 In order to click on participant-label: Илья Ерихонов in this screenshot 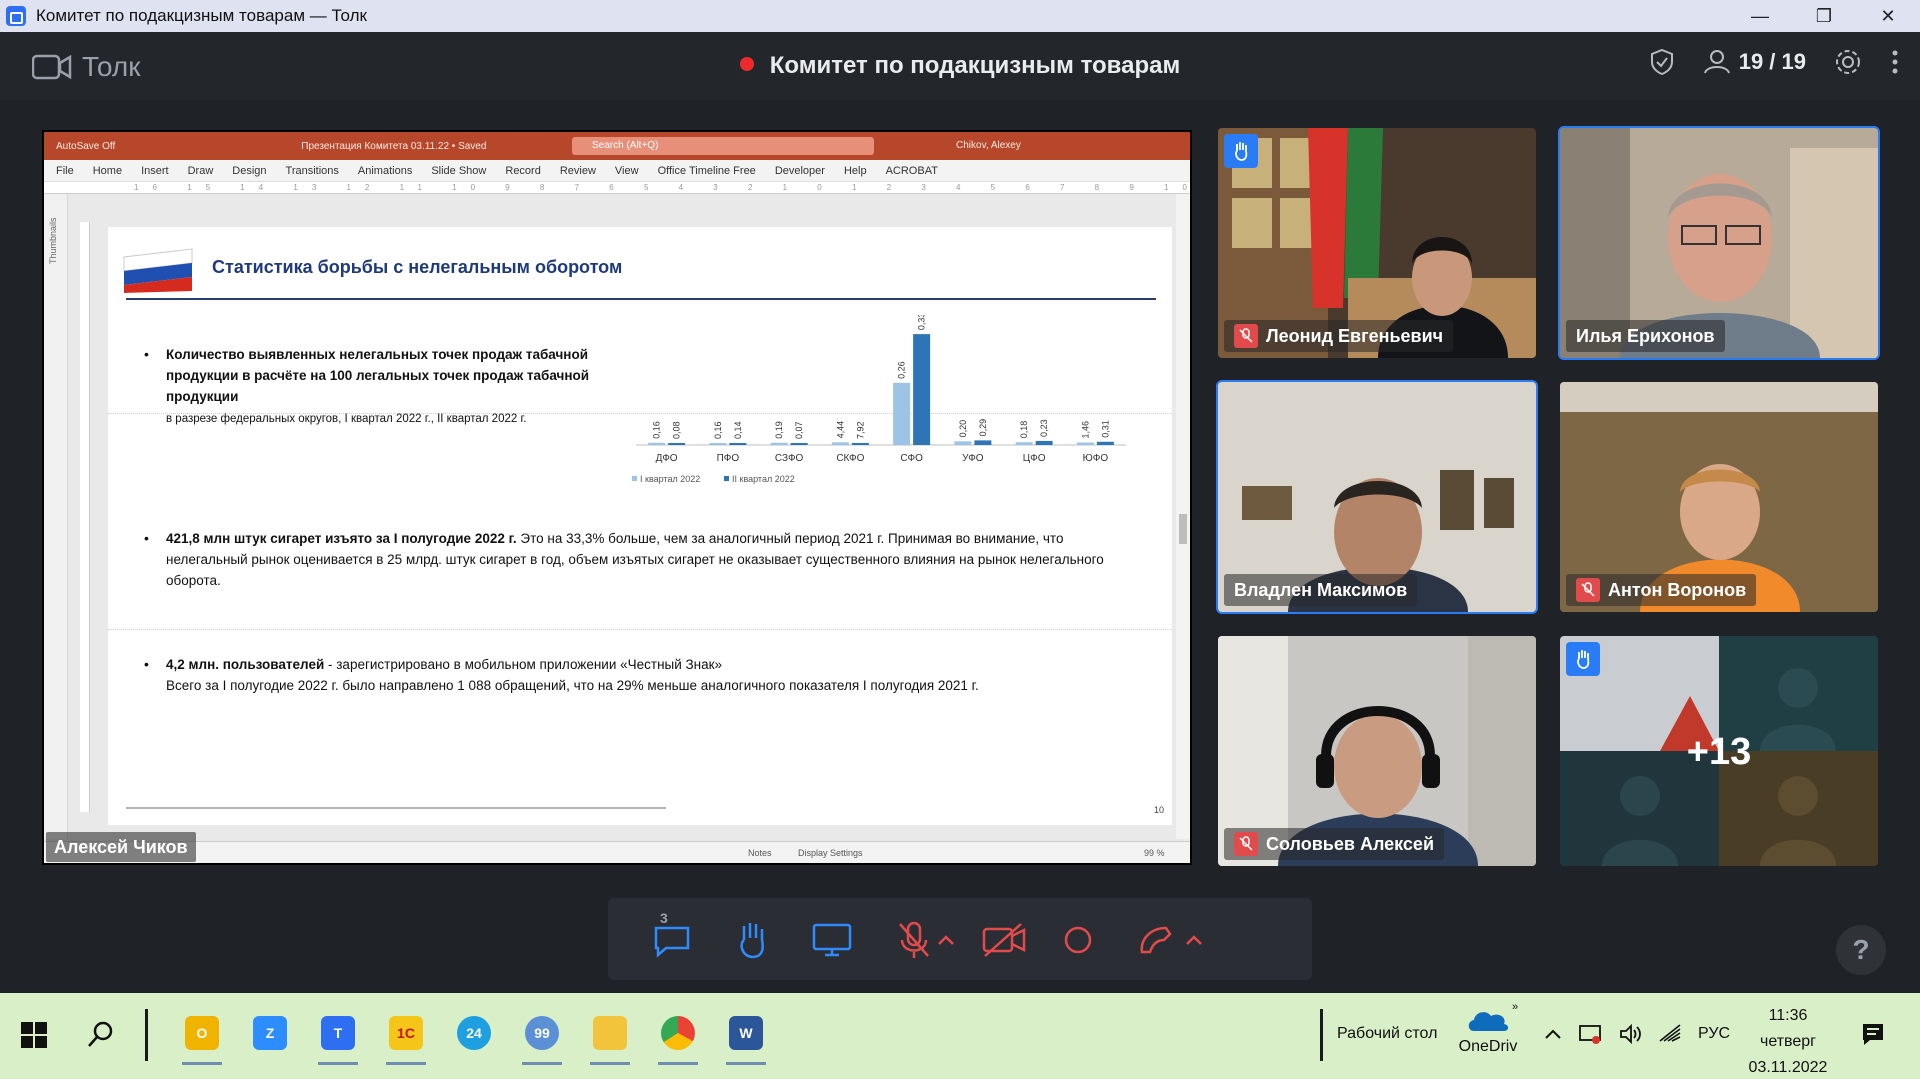, I will do `click(1645, 336)`.